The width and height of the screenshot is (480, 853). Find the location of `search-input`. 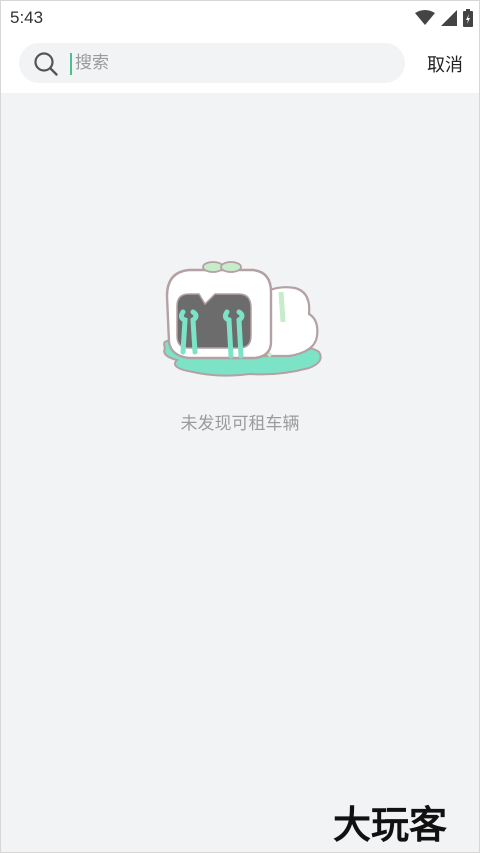

search-input is located at coordinates (225, 63).